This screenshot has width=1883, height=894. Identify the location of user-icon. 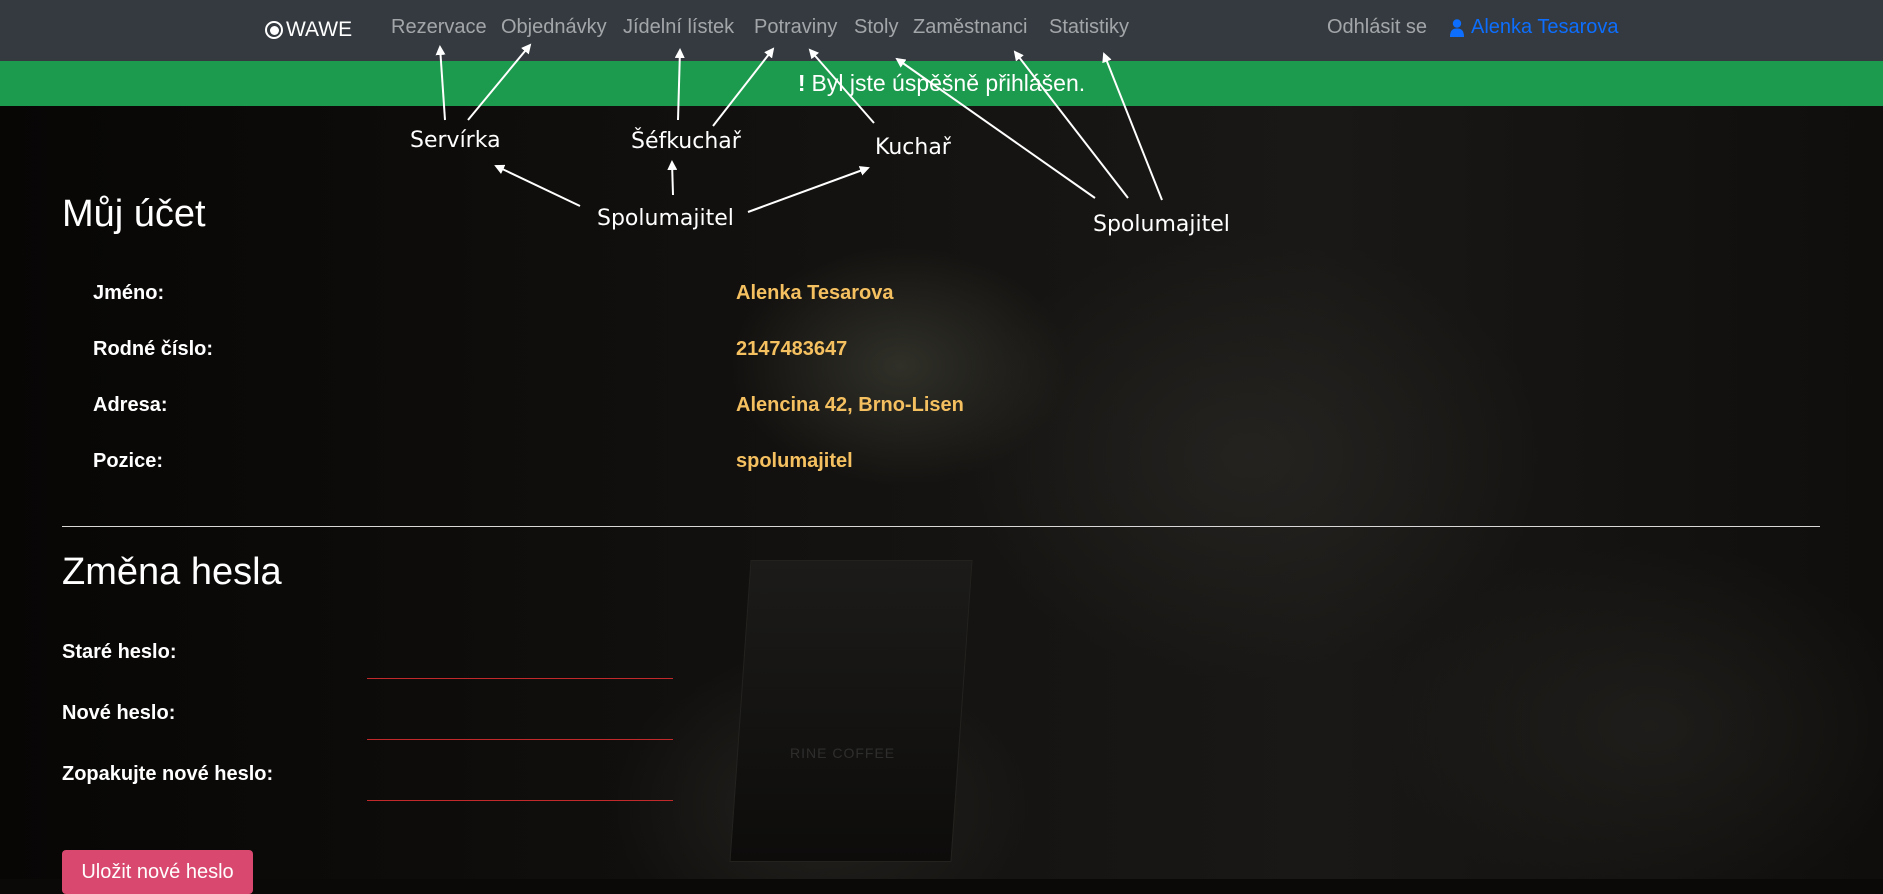
(1457, 27).